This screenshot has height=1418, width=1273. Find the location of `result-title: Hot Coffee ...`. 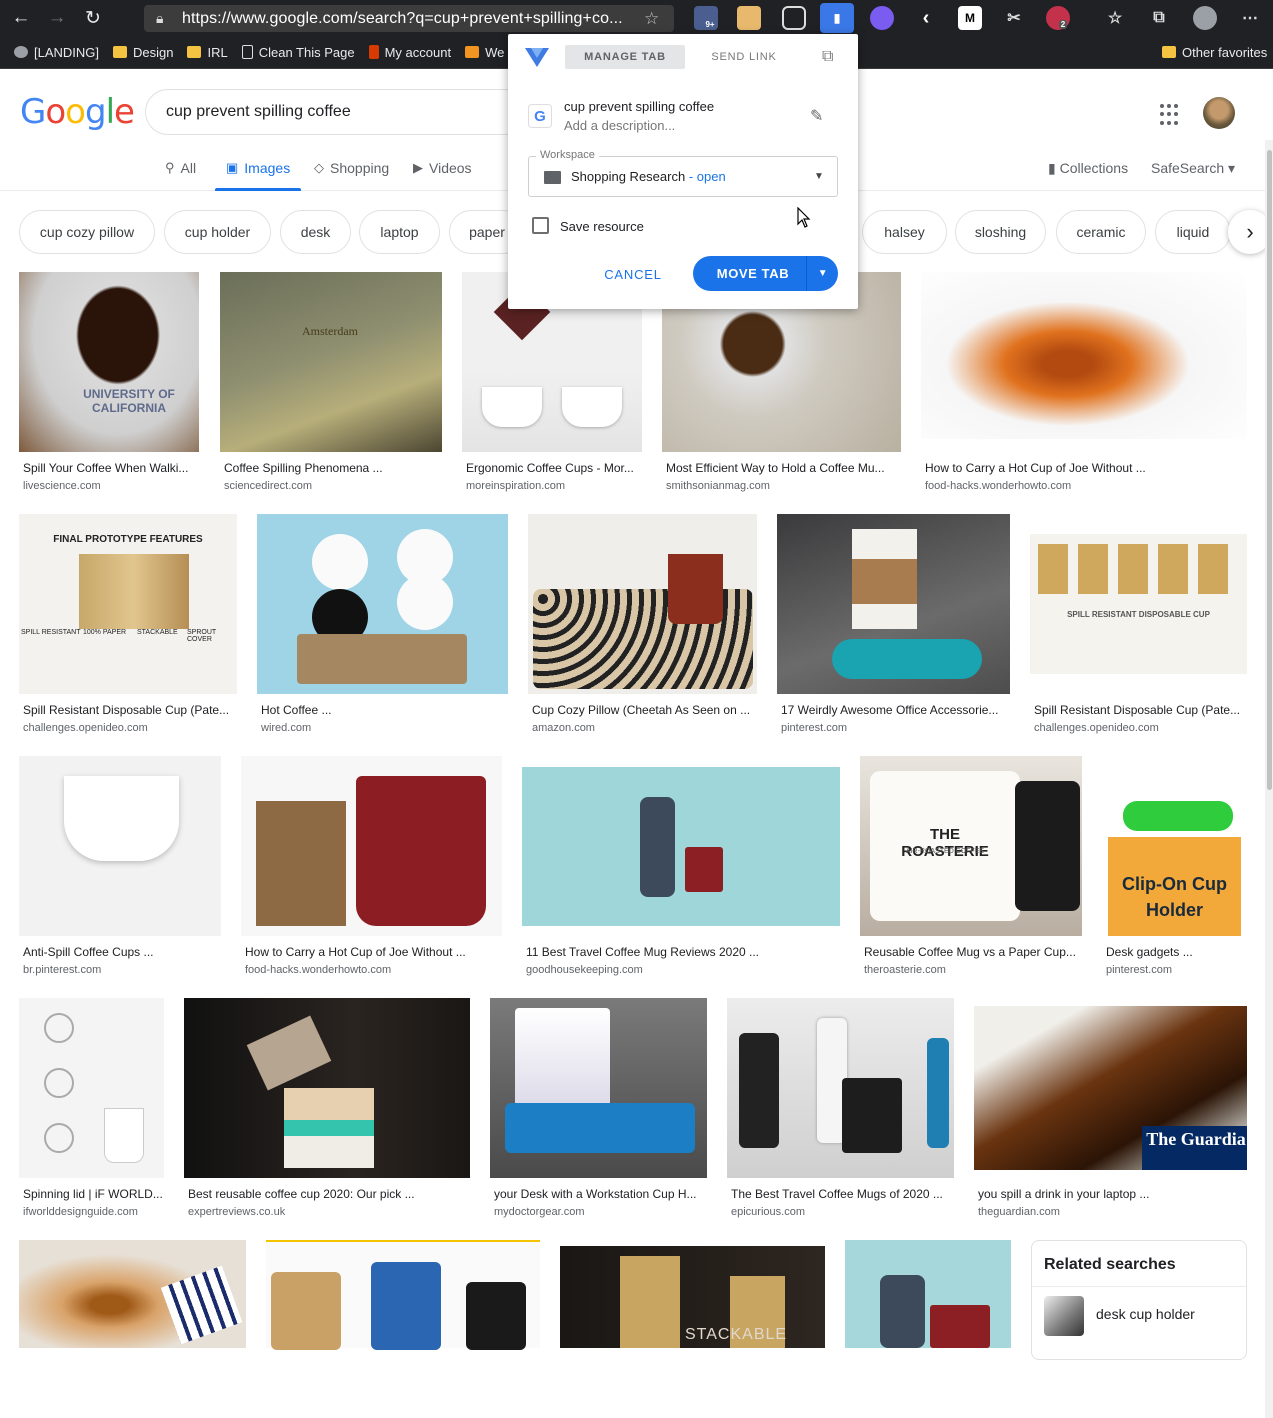

result-title: Hot Coffee ... is located at coordinates (384, 710).